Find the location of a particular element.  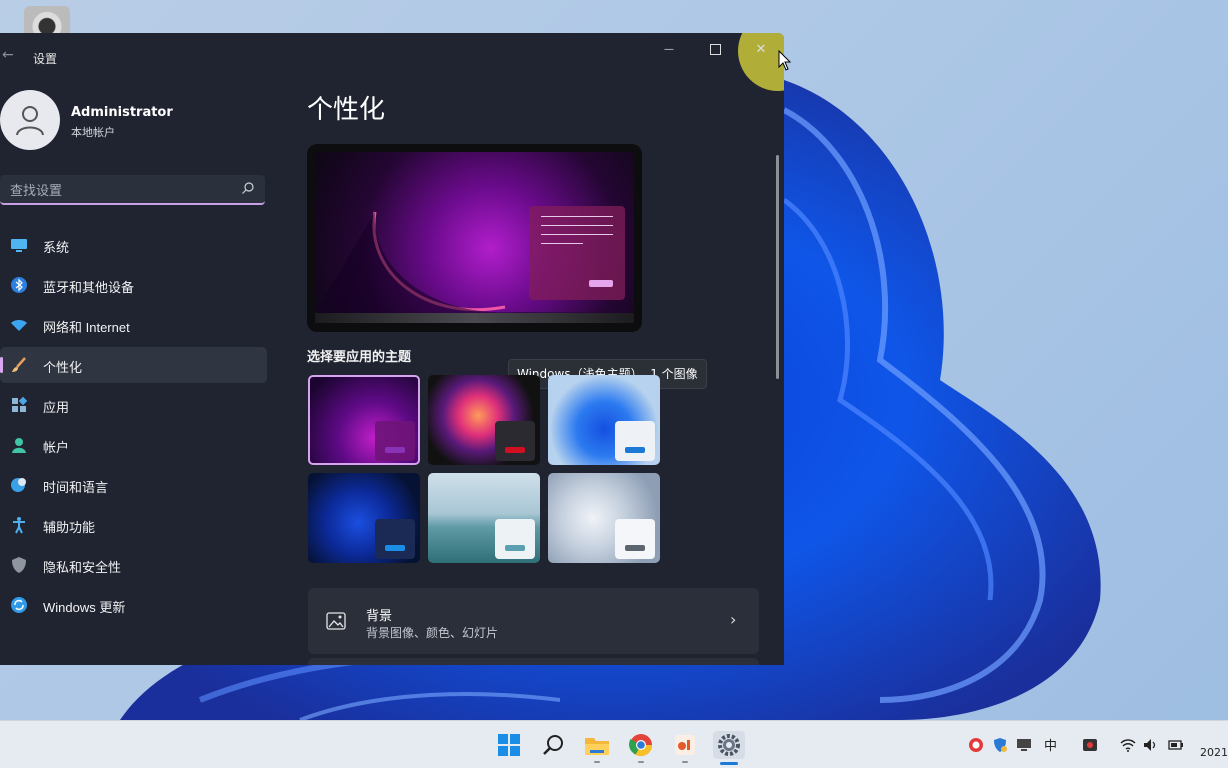

search-input is located at coordinates (120, 190).